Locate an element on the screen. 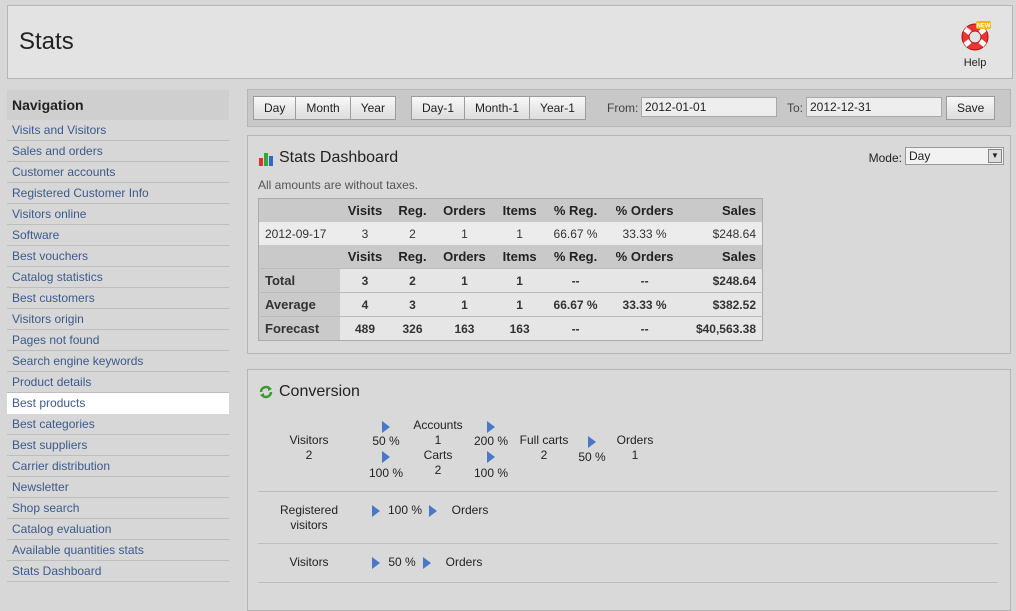 Image resolution: width=1016 pixels, height=611 pixels. column-header: Sales is located at coordinates (722, 257).